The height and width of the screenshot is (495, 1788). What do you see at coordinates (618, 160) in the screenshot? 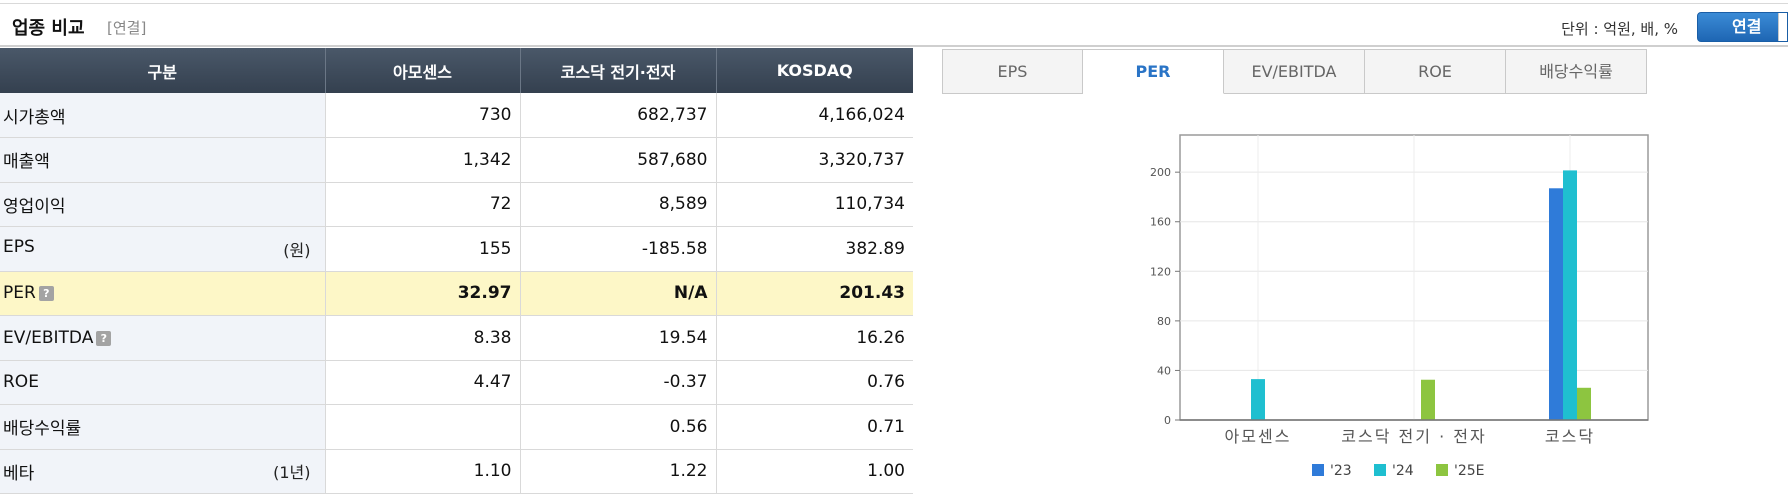
I see `cell-value: 587,680` at bounding box center [618, 160].